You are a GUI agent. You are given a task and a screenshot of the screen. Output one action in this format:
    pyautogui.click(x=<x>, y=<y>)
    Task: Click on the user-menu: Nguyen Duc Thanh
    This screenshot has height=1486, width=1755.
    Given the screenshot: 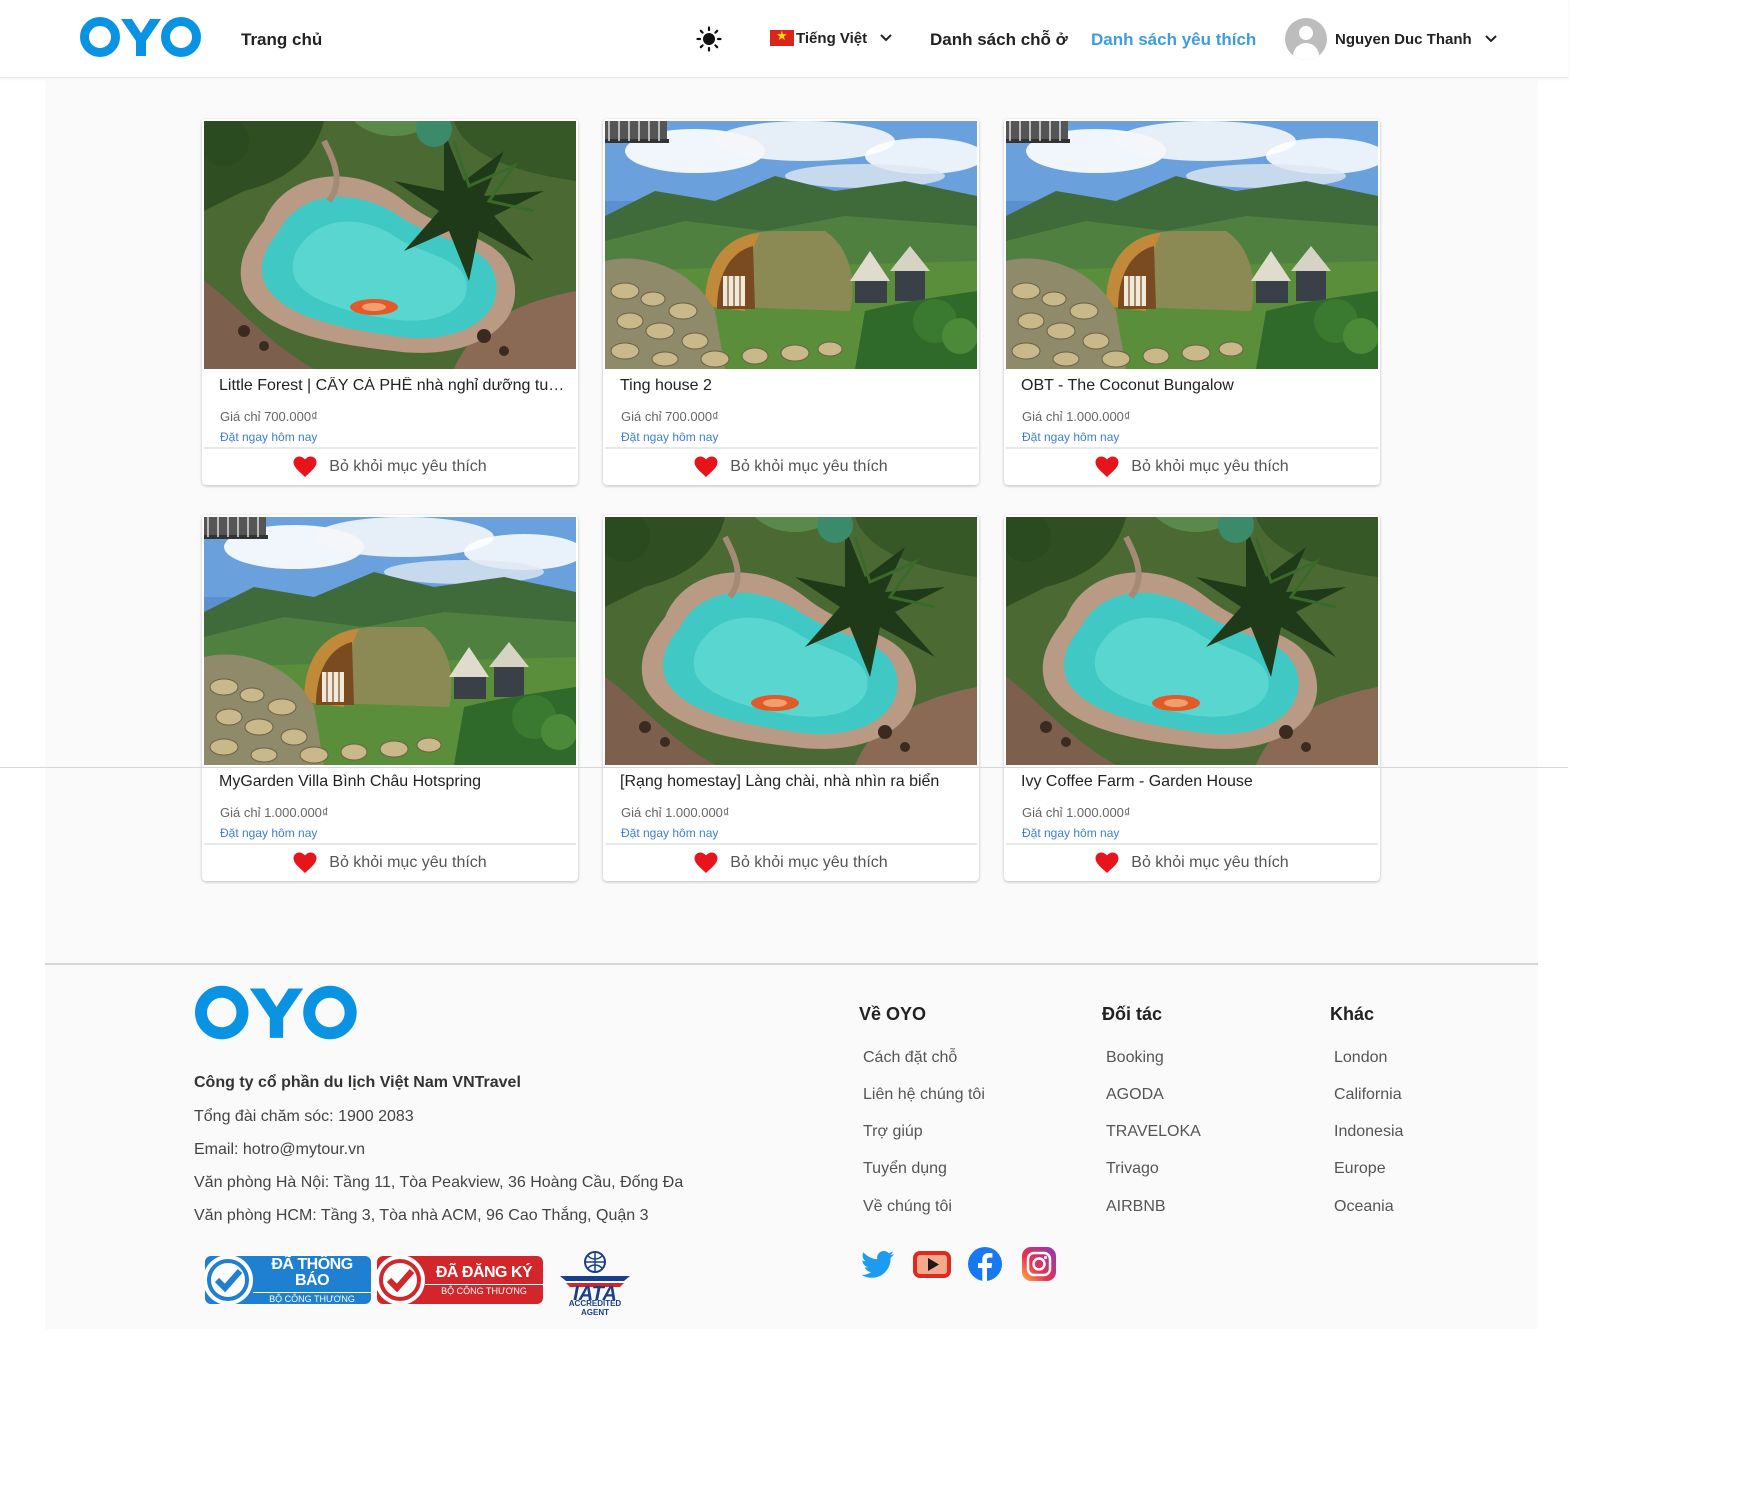 What is the action you would take?
    pyautogui.click(x=1392, y=39)
    